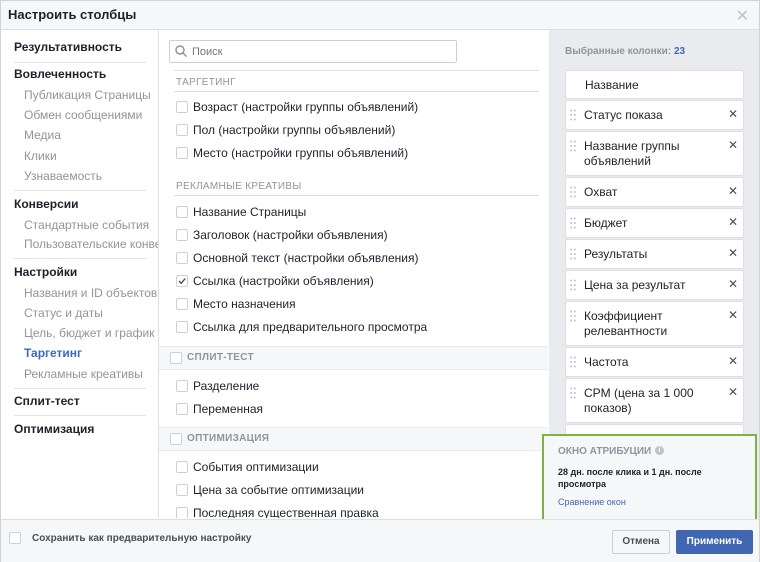 This screenshot has height=562, width=760. What do you see at coordinates (654, 153) in the screenshot?
I see `selected-column: Название группы объявлений ✕` at bounding box center [654, 153].